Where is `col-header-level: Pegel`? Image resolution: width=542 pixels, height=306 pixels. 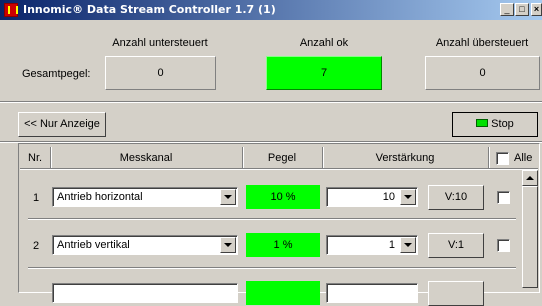
col-header-level: Pegel is located at coordinates (282, 158).